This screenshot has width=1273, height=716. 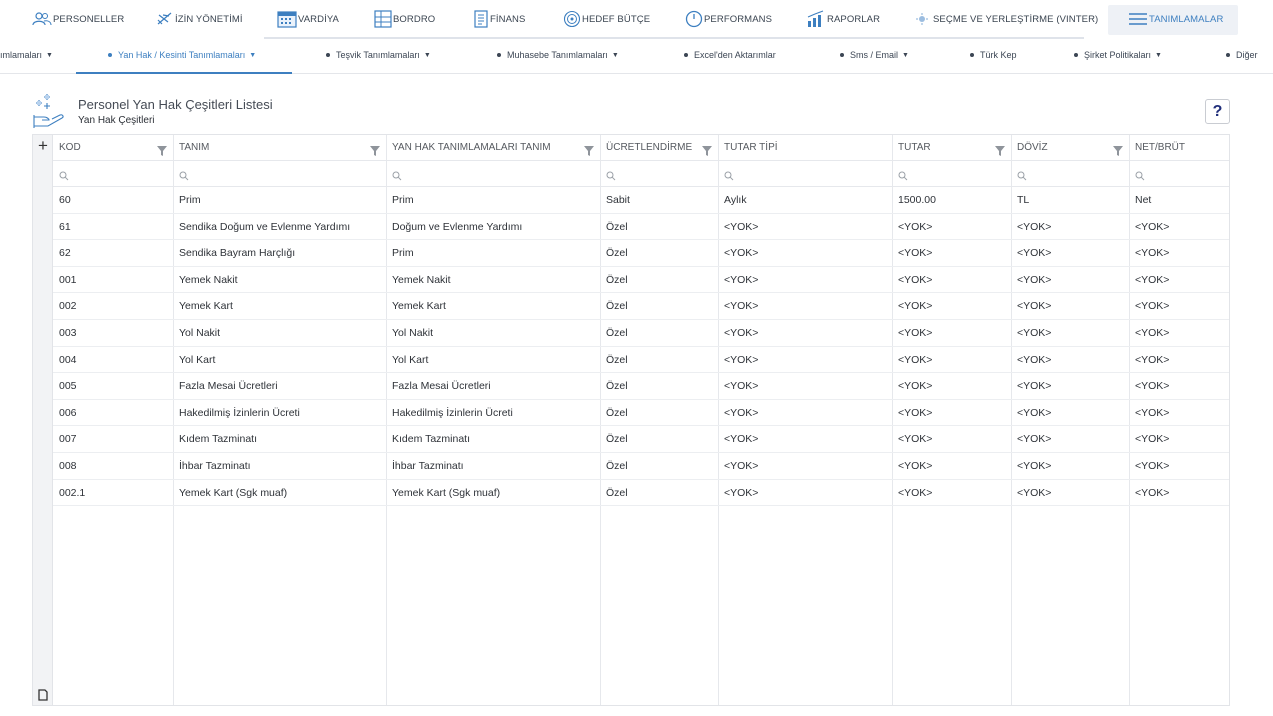 I want to click on nav-item-bordro: BORDRO, so click(x=404, y=19).